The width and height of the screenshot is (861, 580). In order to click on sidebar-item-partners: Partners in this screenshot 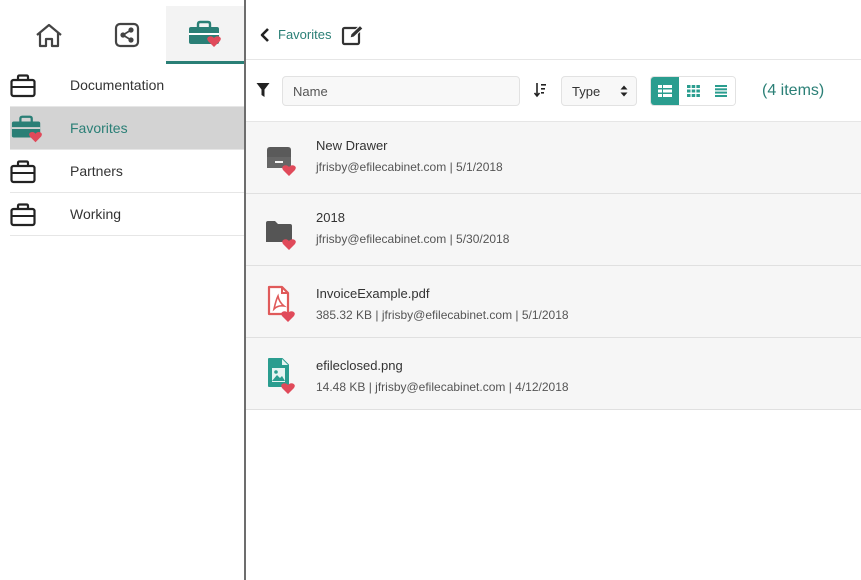, I will do `click(127, 171)`.